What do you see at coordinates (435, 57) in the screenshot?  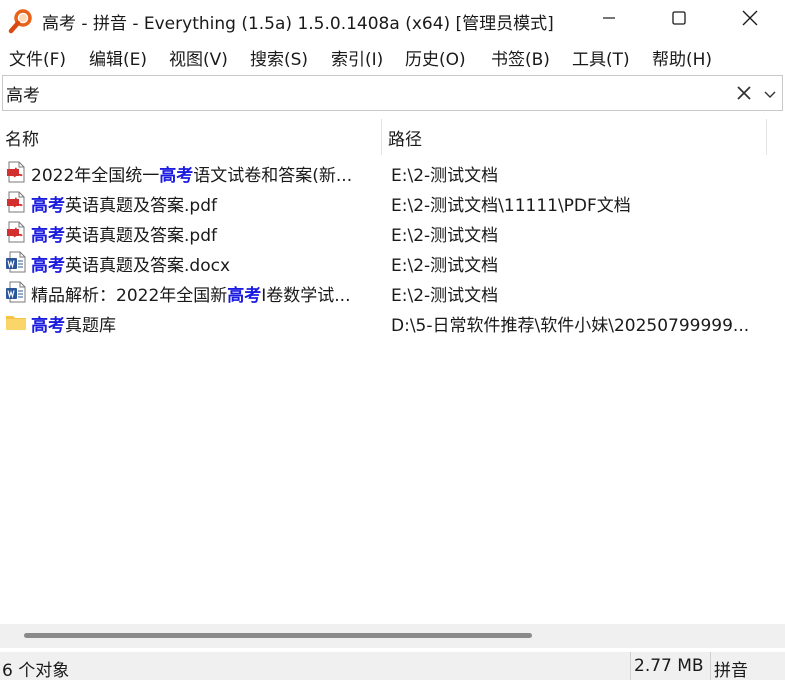 I see `menu-history: 历史(O)` at bounding box center [435, 57].